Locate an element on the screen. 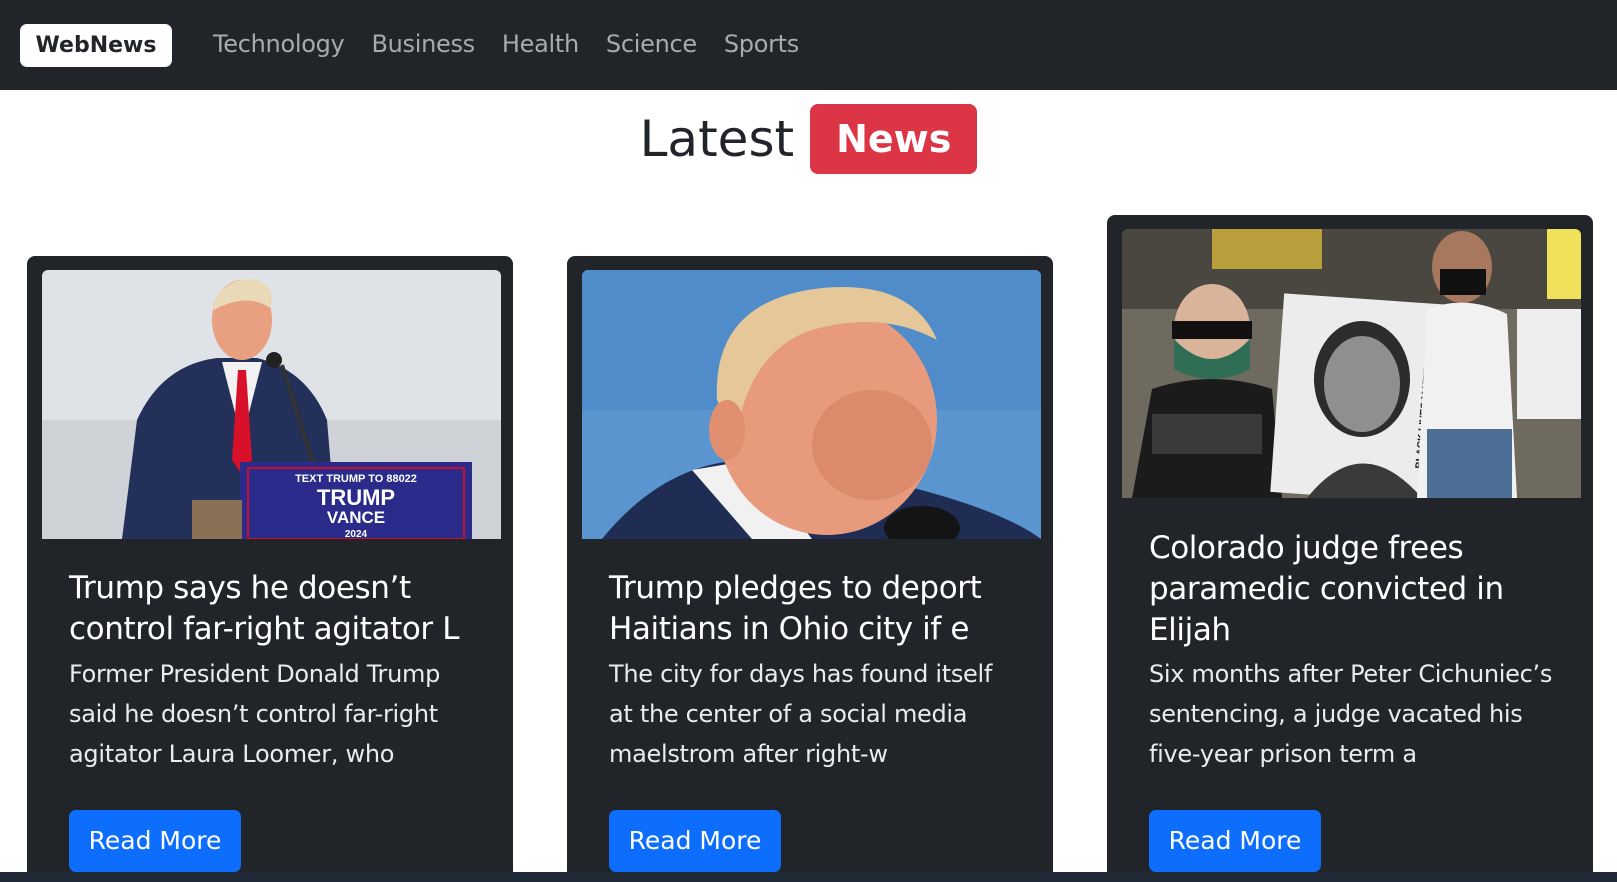 The image size is (1617, 882). nav-link-health: Health is located at coordinates (540, 44).